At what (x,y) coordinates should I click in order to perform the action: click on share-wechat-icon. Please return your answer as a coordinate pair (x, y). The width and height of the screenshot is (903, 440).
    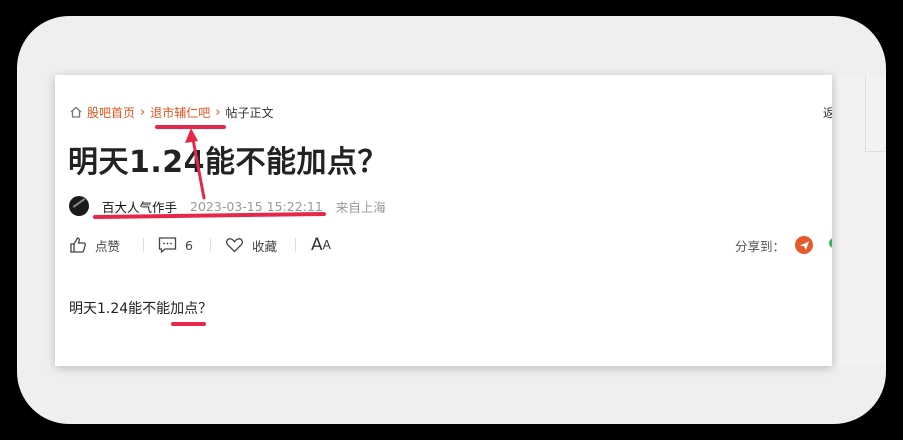
    Looking at the image, I should click on (830, 243).